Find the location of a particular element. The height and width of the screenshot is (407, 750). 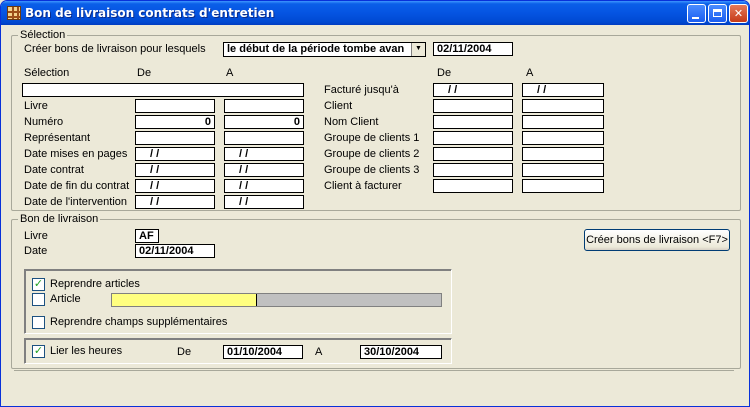

numero-label: Numéro is located at coordinates (44, 122).